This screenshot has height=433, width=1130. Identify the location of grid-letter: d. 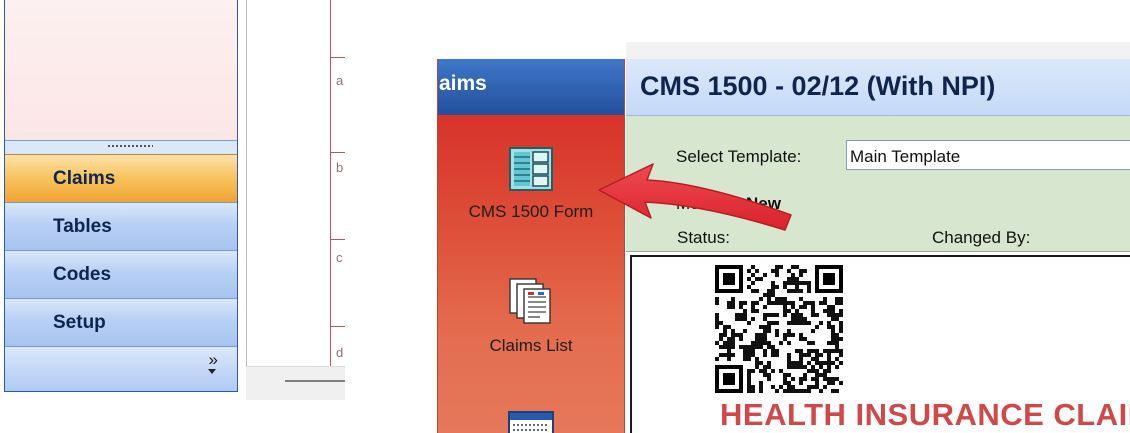
(340, 352).